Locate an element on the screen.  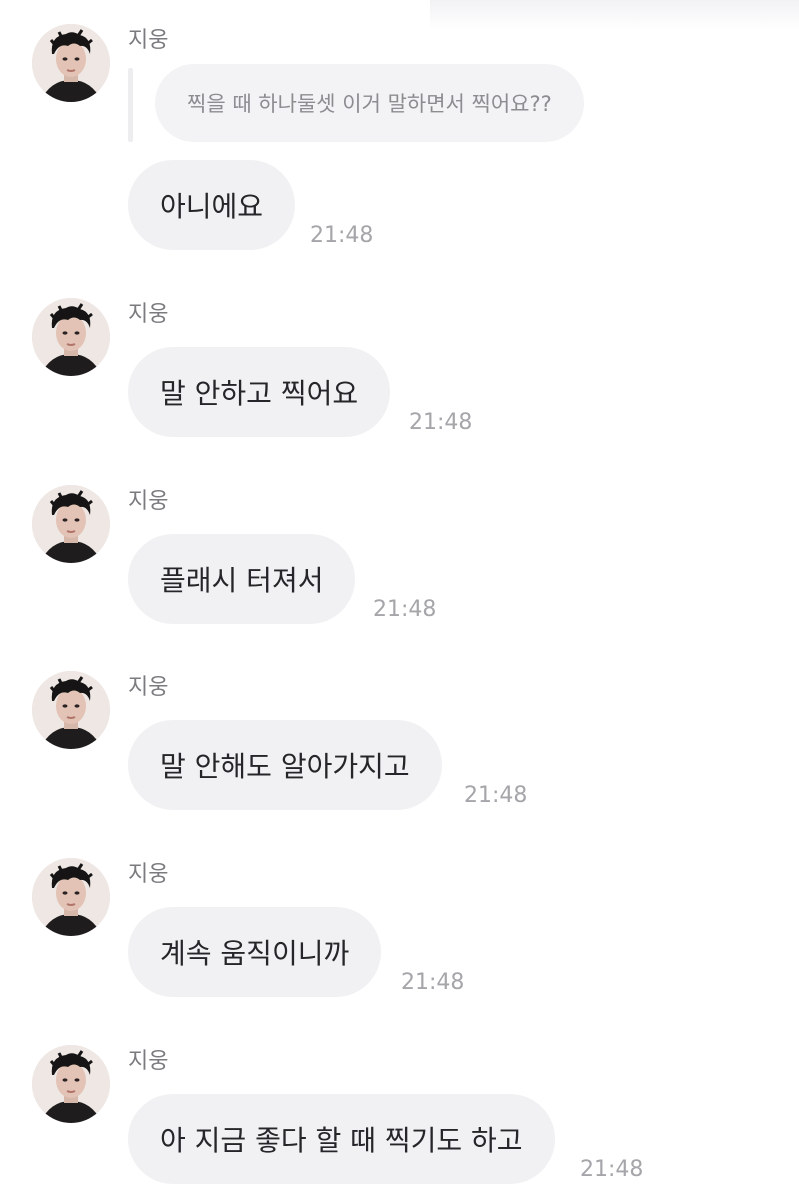
header-shadow is located at coordinates (614, 15).